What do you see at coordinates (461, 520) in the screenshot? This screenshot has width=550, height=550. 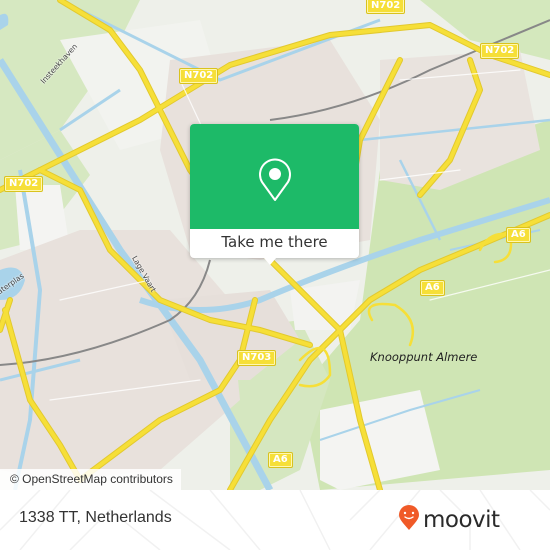 I see `moovit-wordmark: moovit` at bounding box center [461, 520].